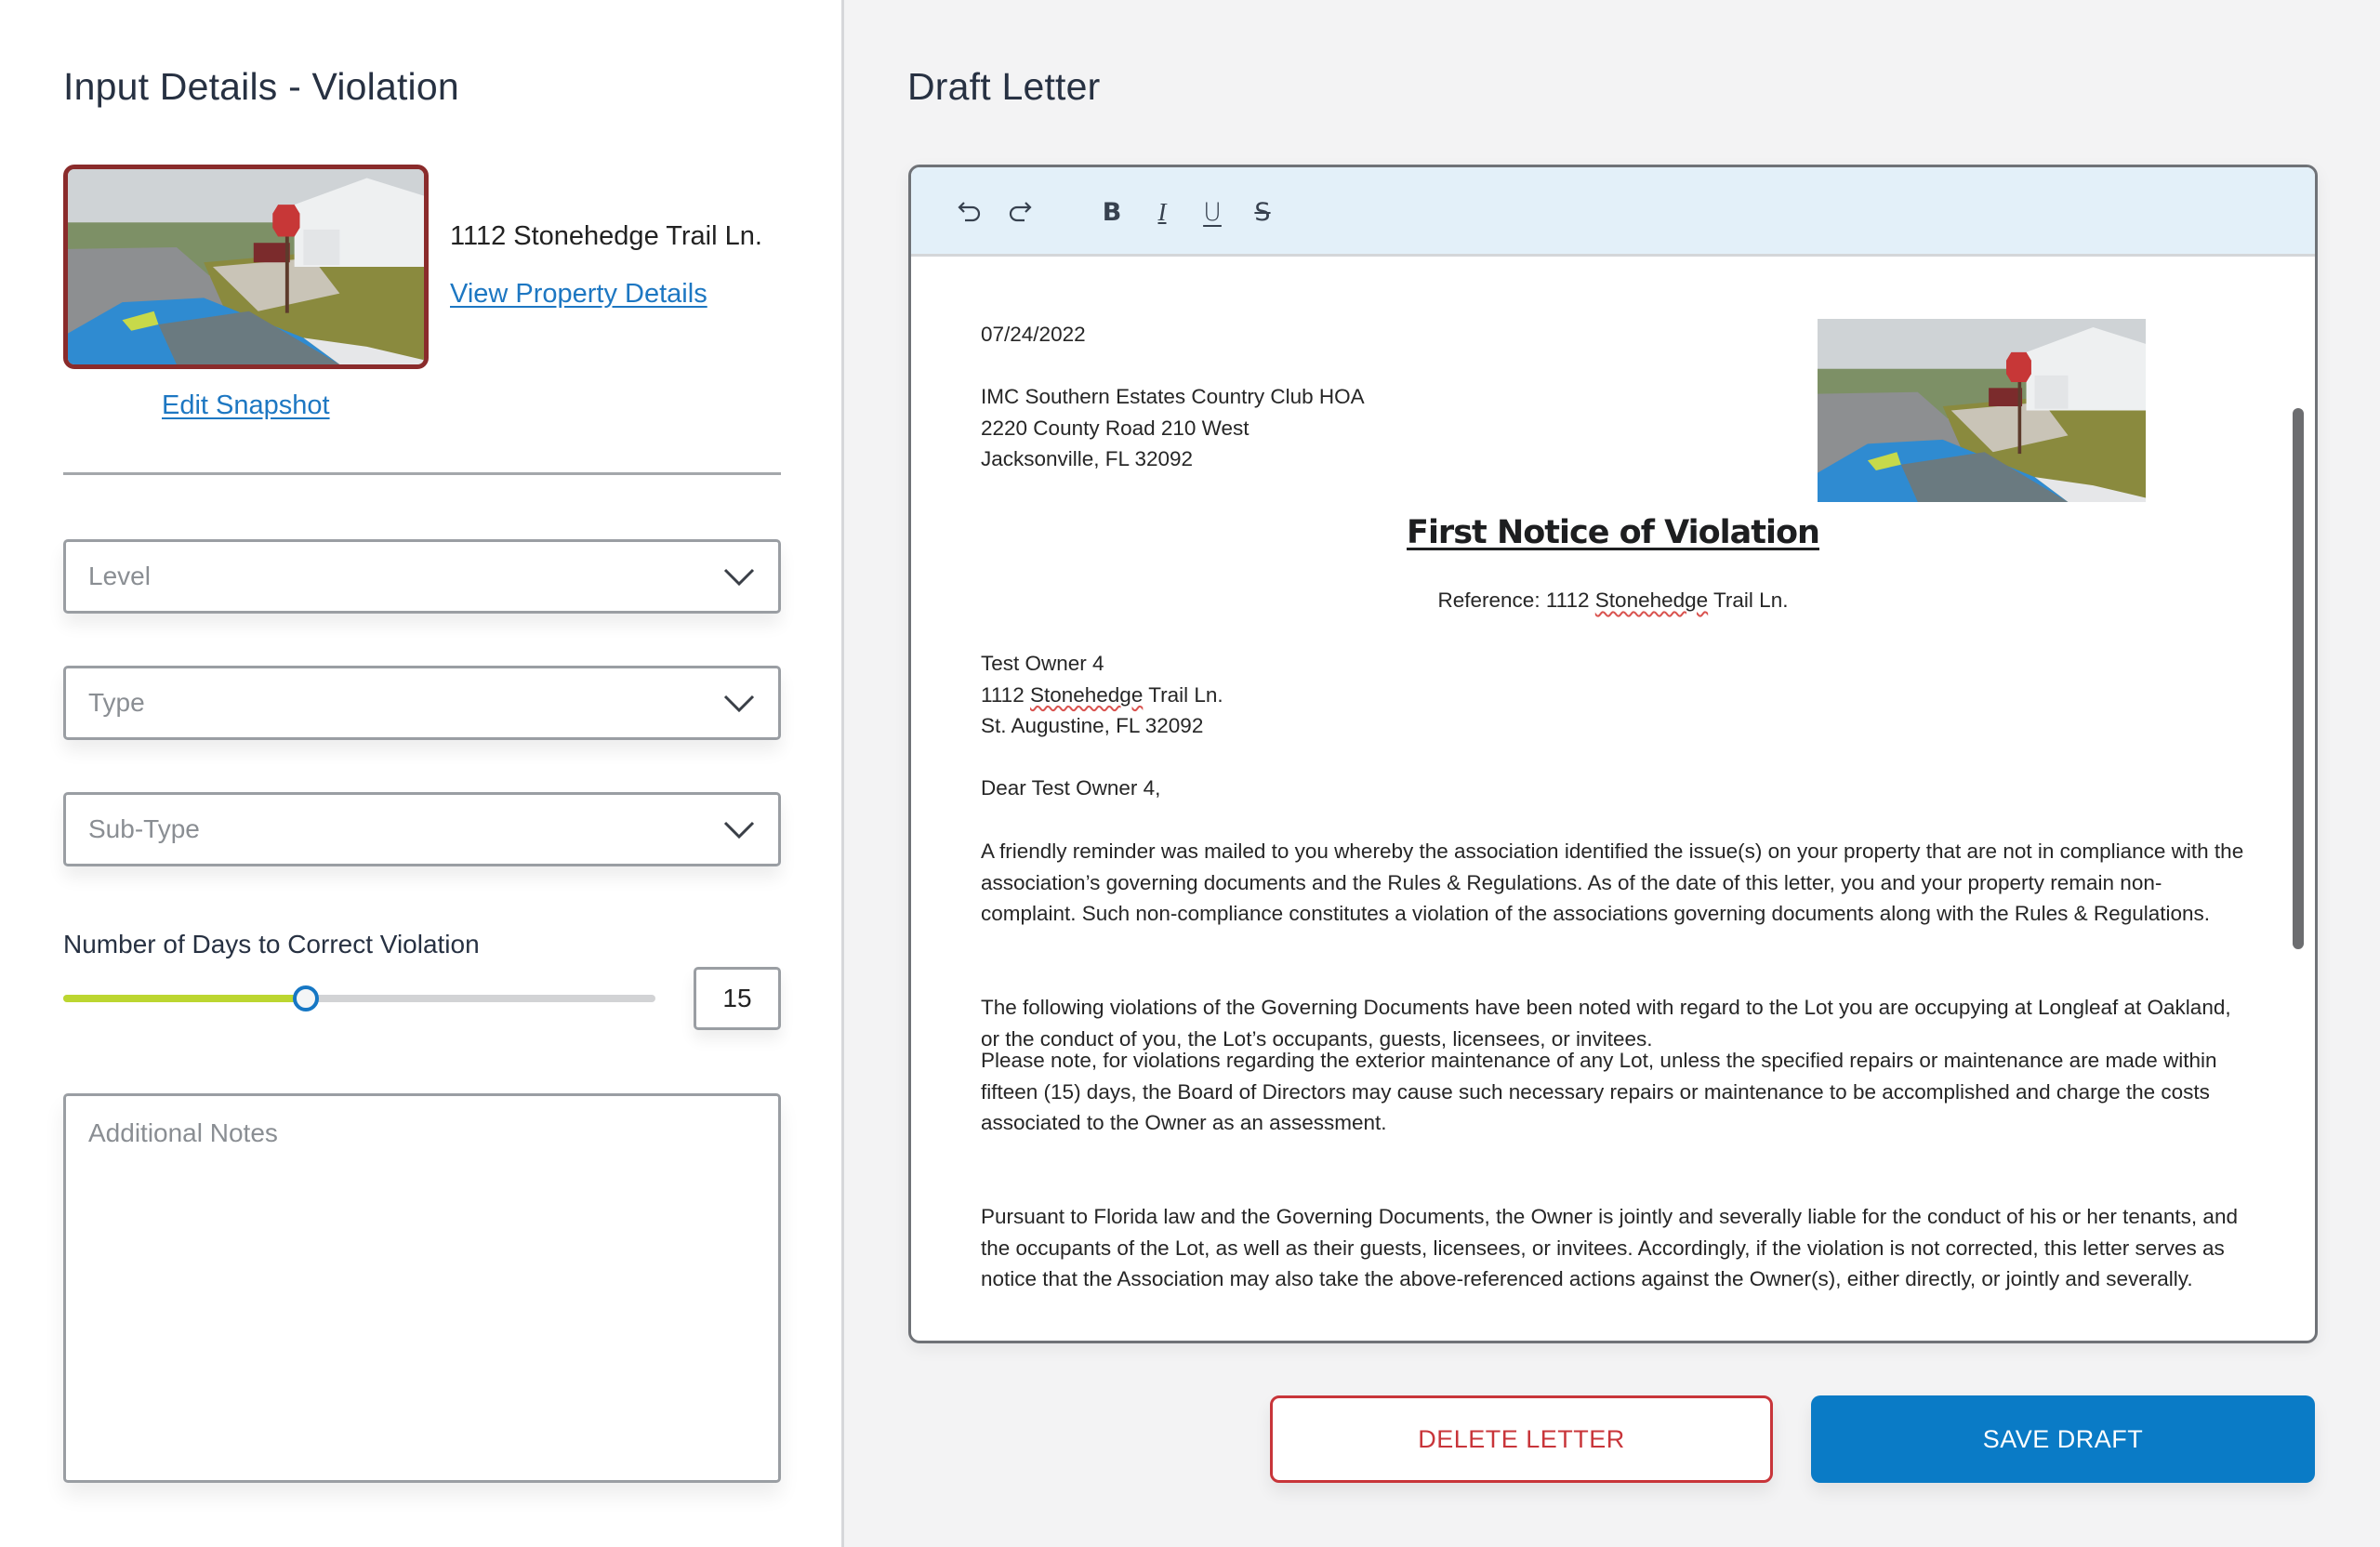 The image size is (2380, 1547). I want to click on owner-street-suffix: Trail Ln., so click(1183, 694).